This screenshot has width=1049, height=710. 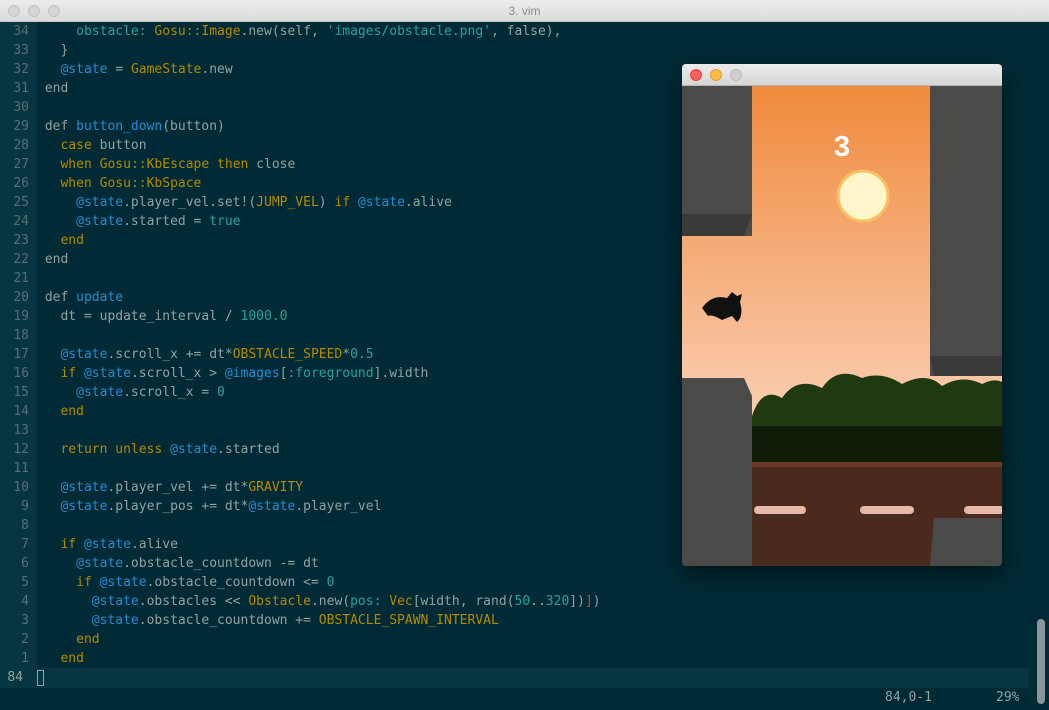 What do you see at coordinates (40, 678) in the screenshot?
I see `text-cursor` at bounding box center [40, 678].